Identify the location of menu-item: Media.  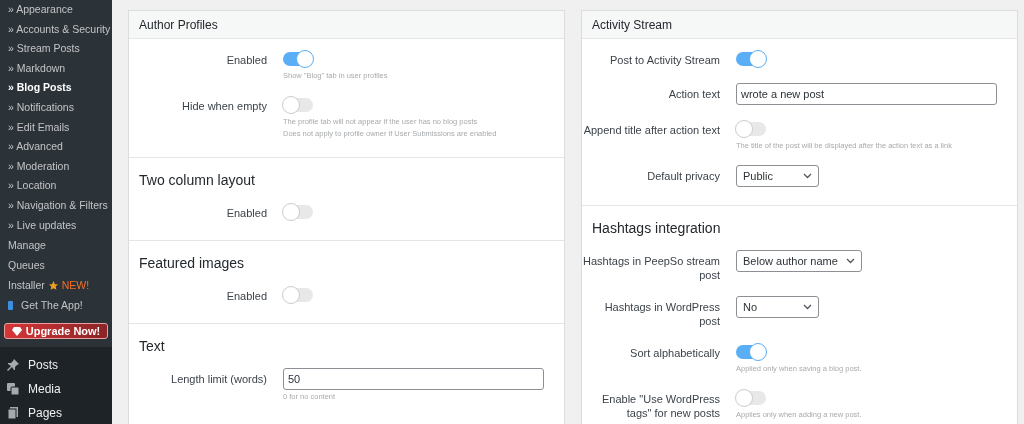
(56, 389).